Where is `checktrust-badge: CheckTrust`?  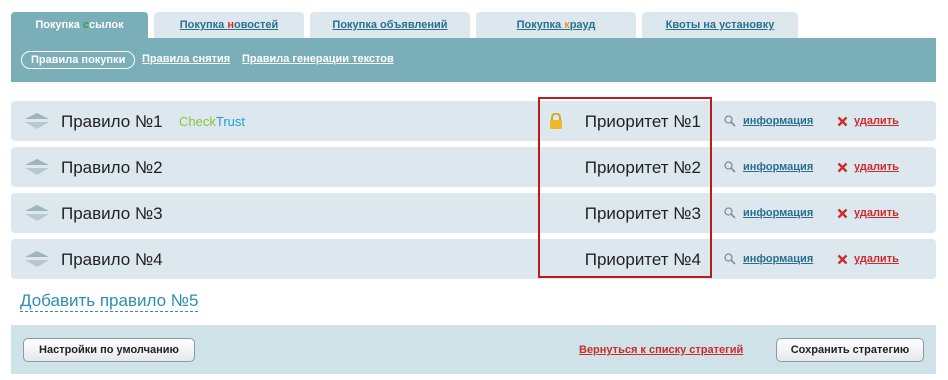
checktrust-badge: CheckTrust is located at coordinates (212, 121).